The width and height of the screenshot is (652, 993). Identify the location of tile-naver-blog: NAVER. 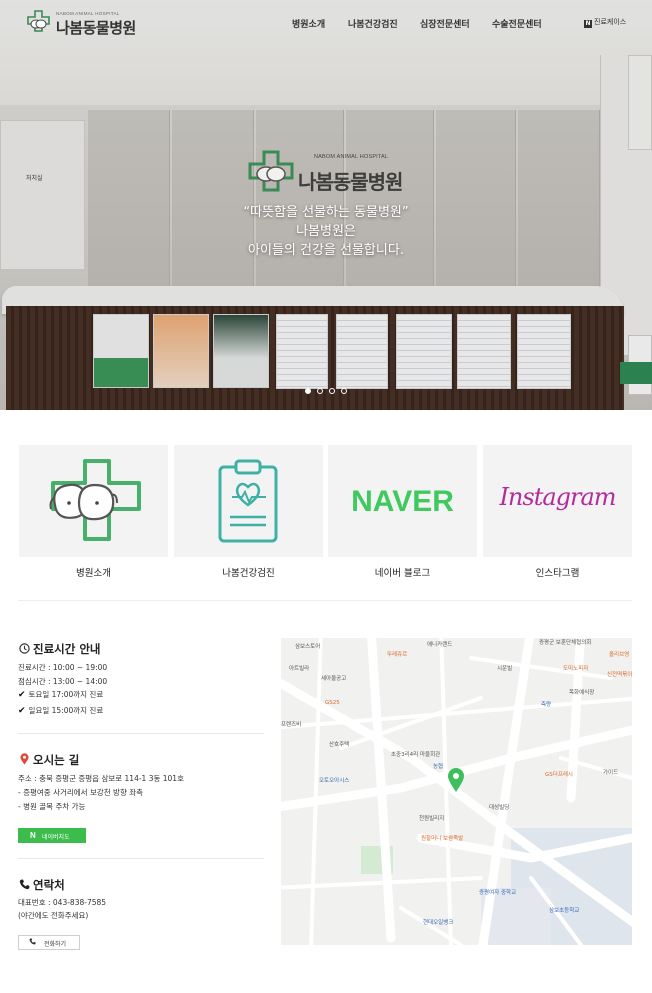
(402, 501).